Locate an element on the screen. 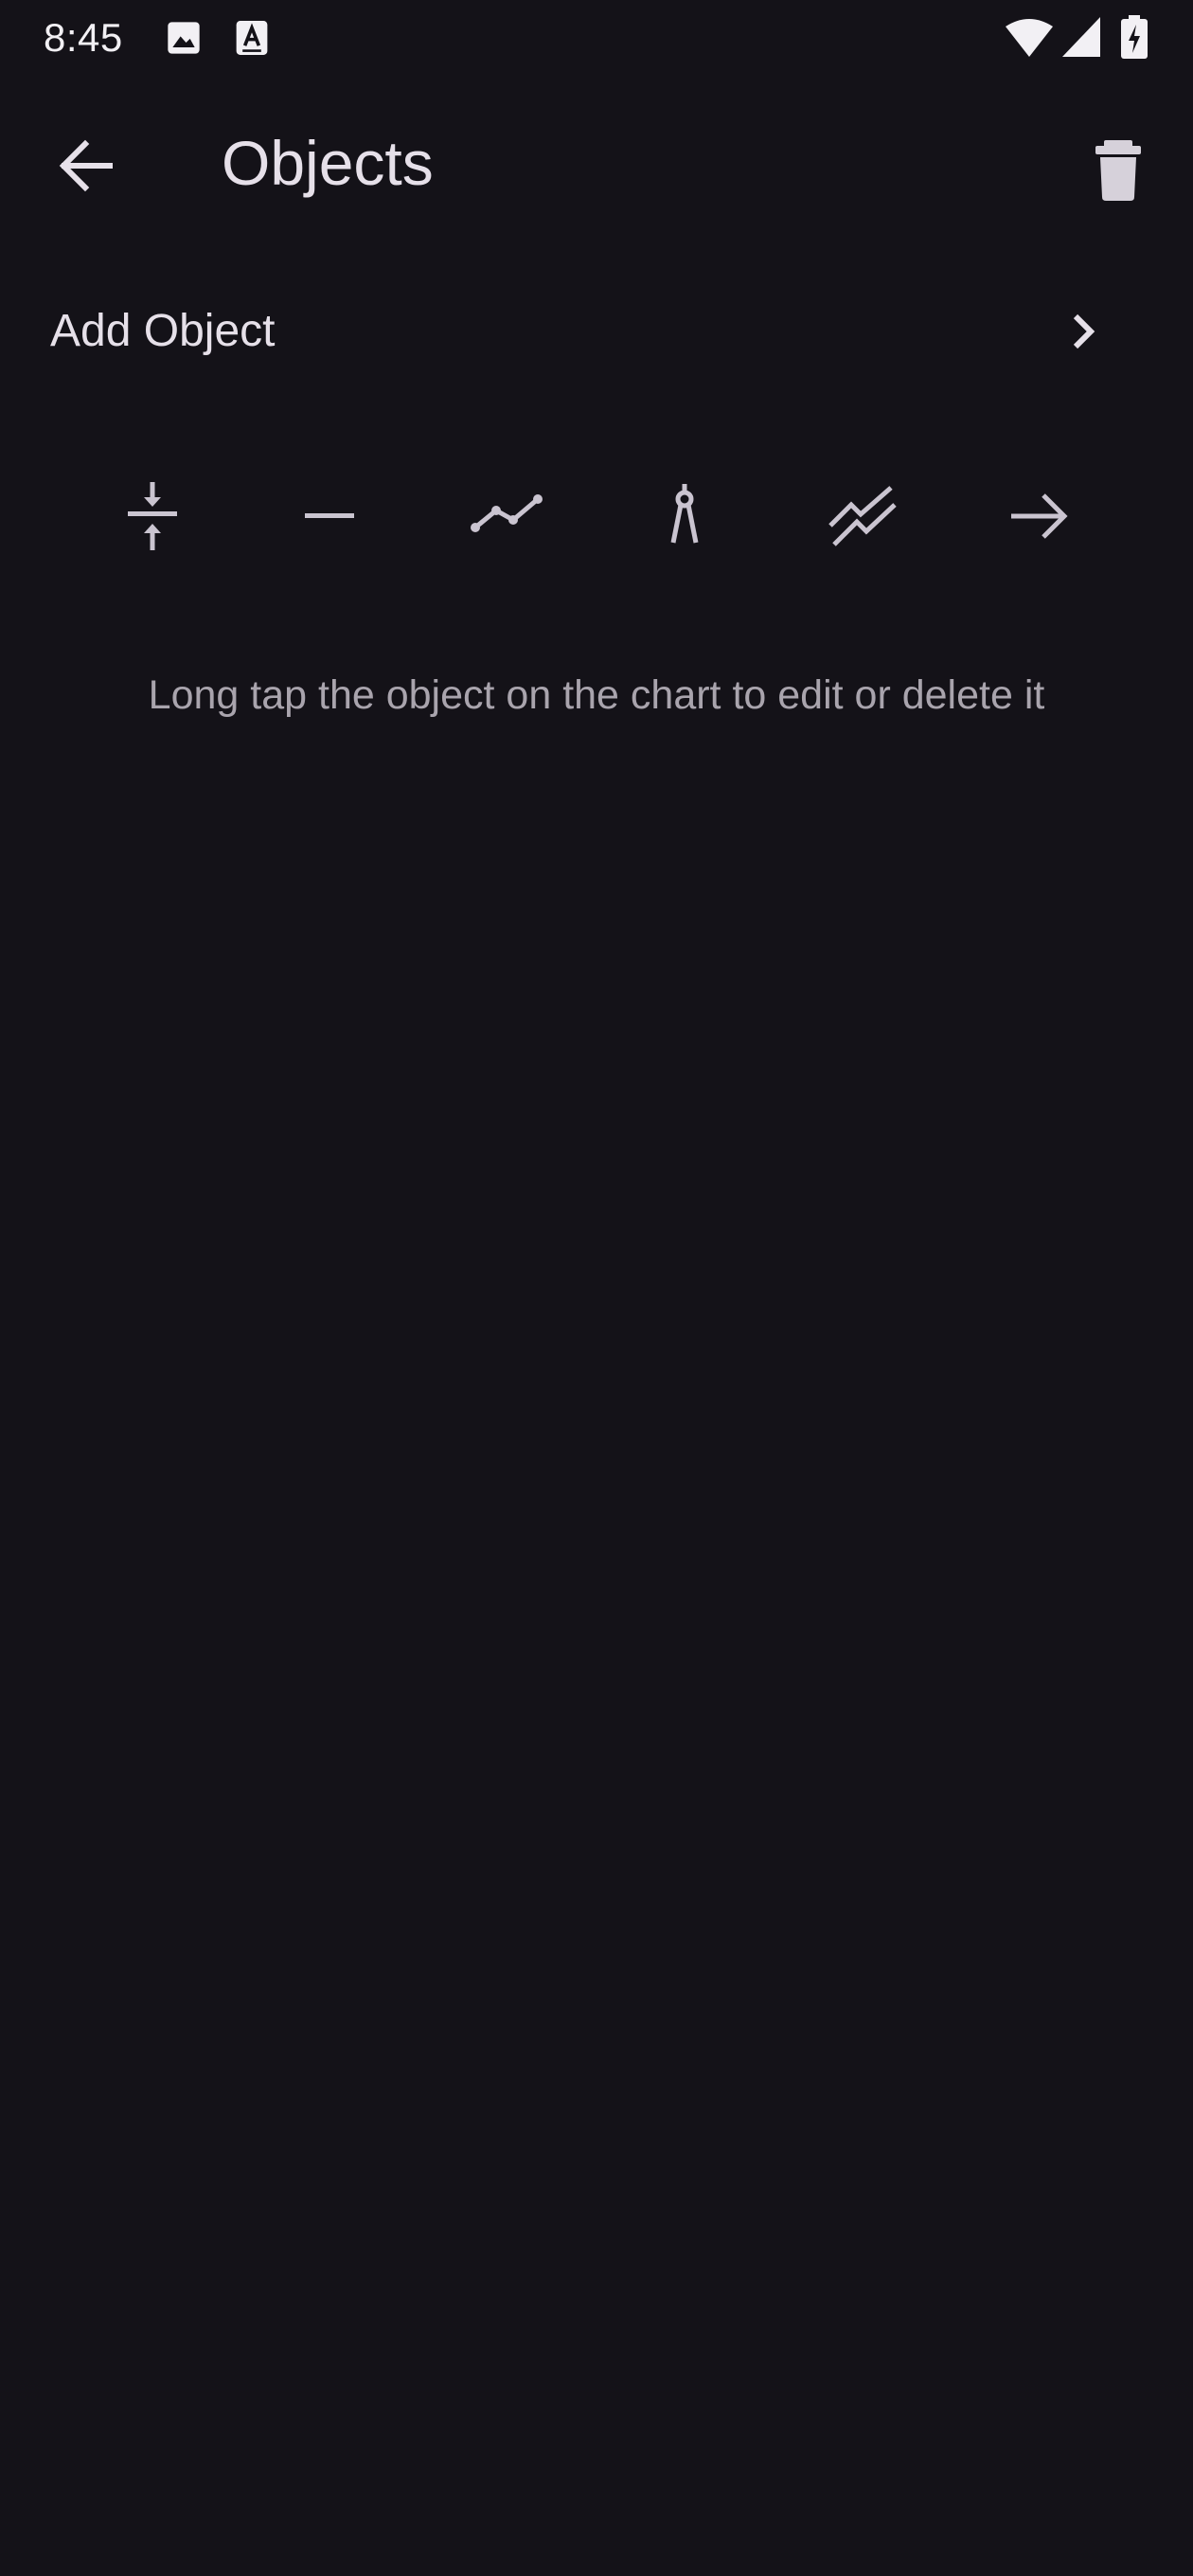  trend-line-icon is located at coordinates (507, 516).